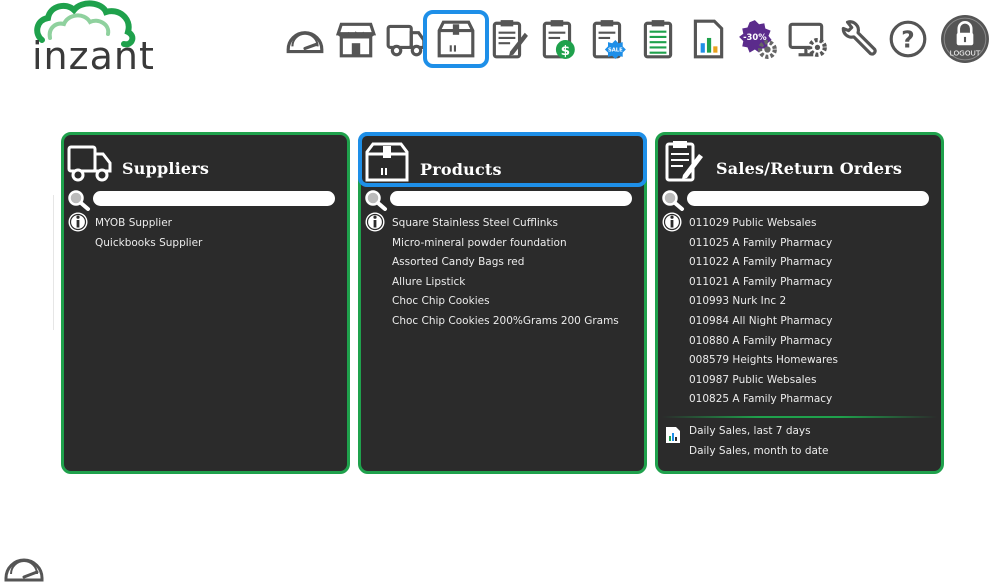 The image size is (1001, 583). I want to click on list-item: 010984 All Night Pharmacy, so click(812, 322).